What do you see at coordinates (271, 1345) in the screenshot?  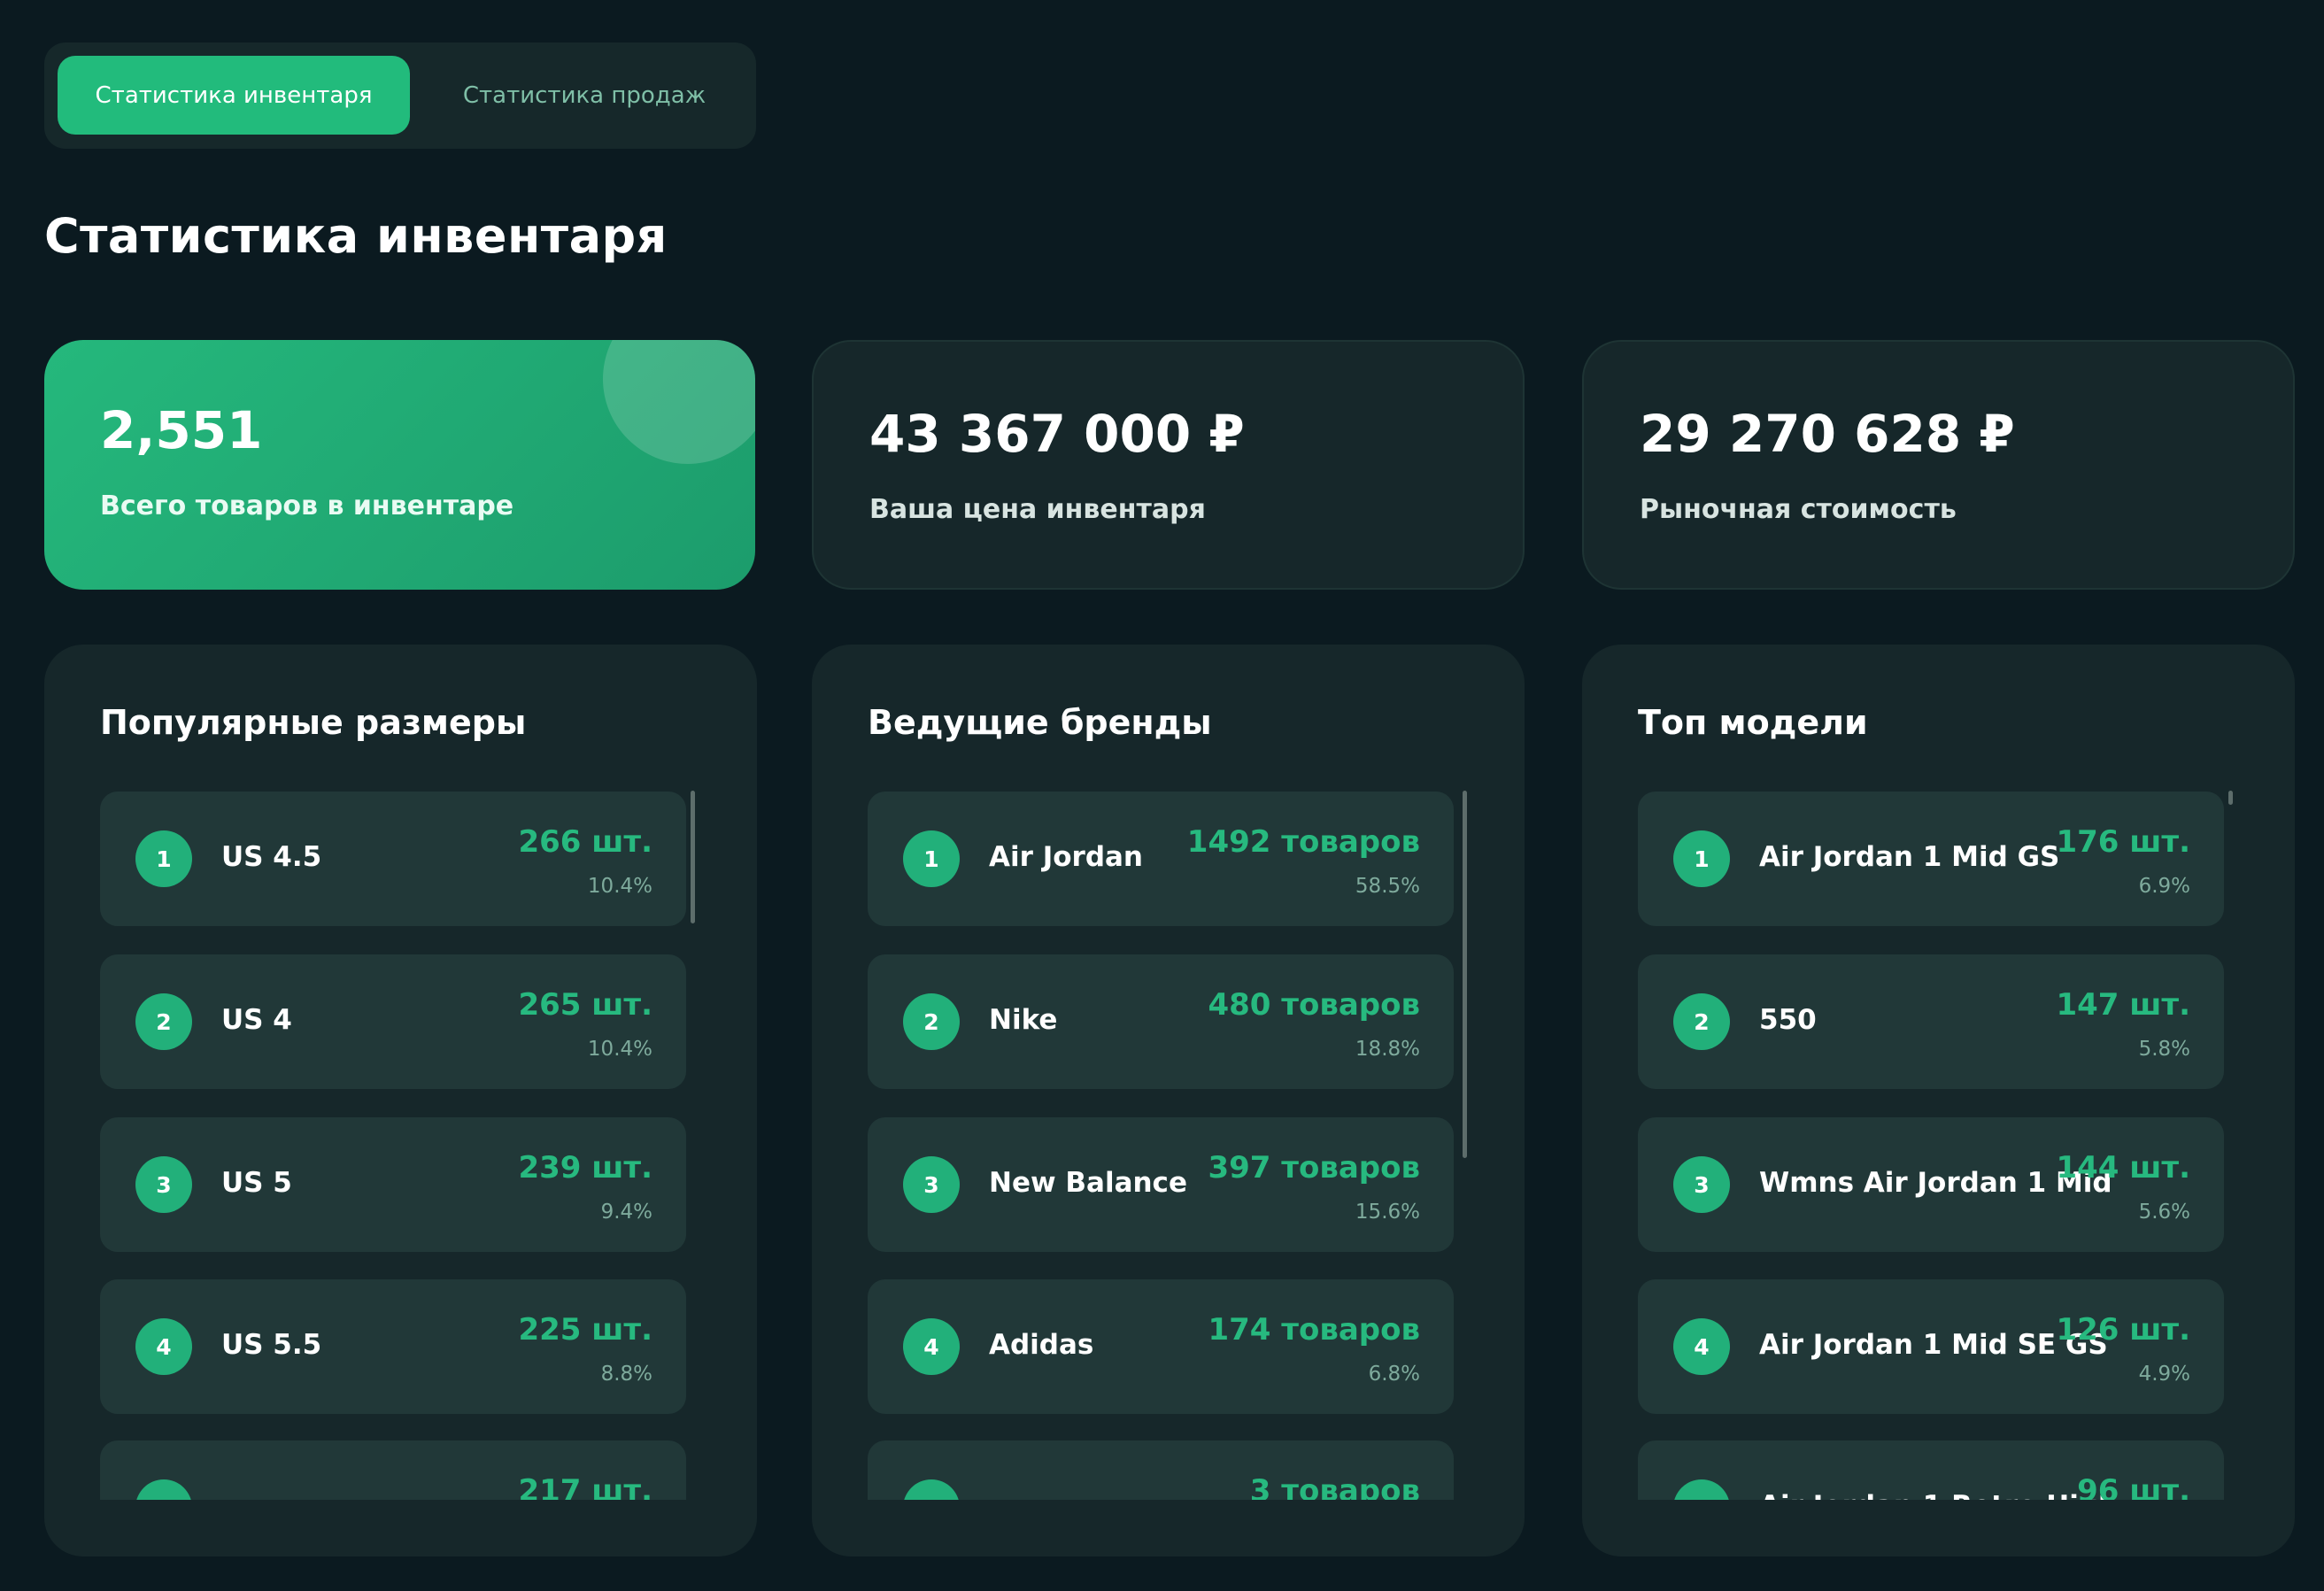 I see `item-name: US 5.5` at bounding box center [271, 1345].